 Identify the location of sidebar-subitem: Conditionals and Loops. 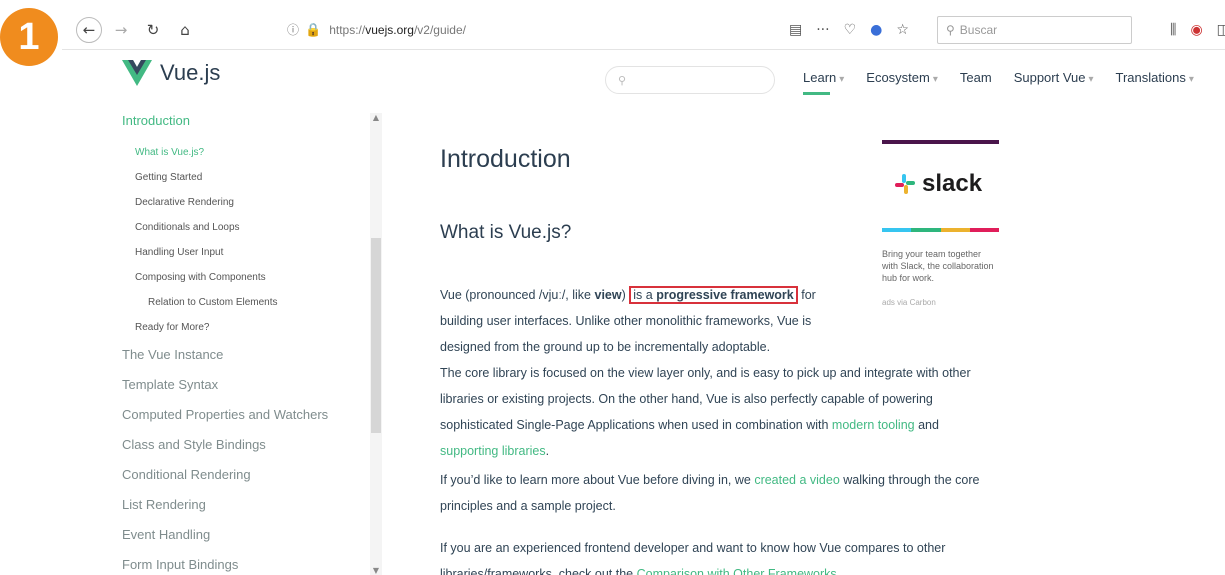
(252, 227).